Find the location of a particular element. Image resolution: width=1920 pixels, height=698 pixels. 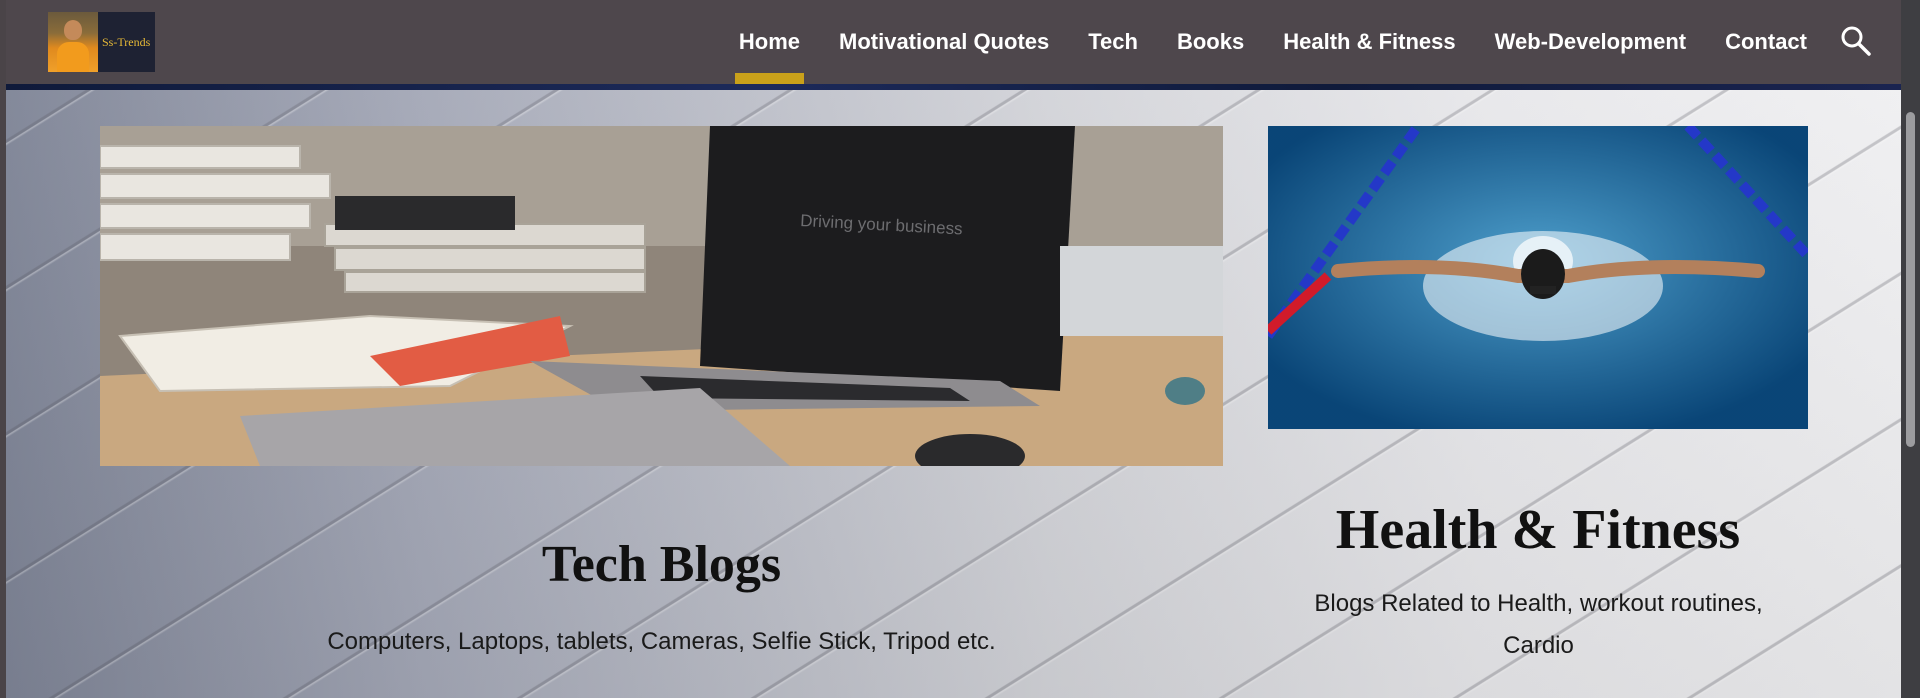

health-fitness-image is located at coordinates (1538, 277).